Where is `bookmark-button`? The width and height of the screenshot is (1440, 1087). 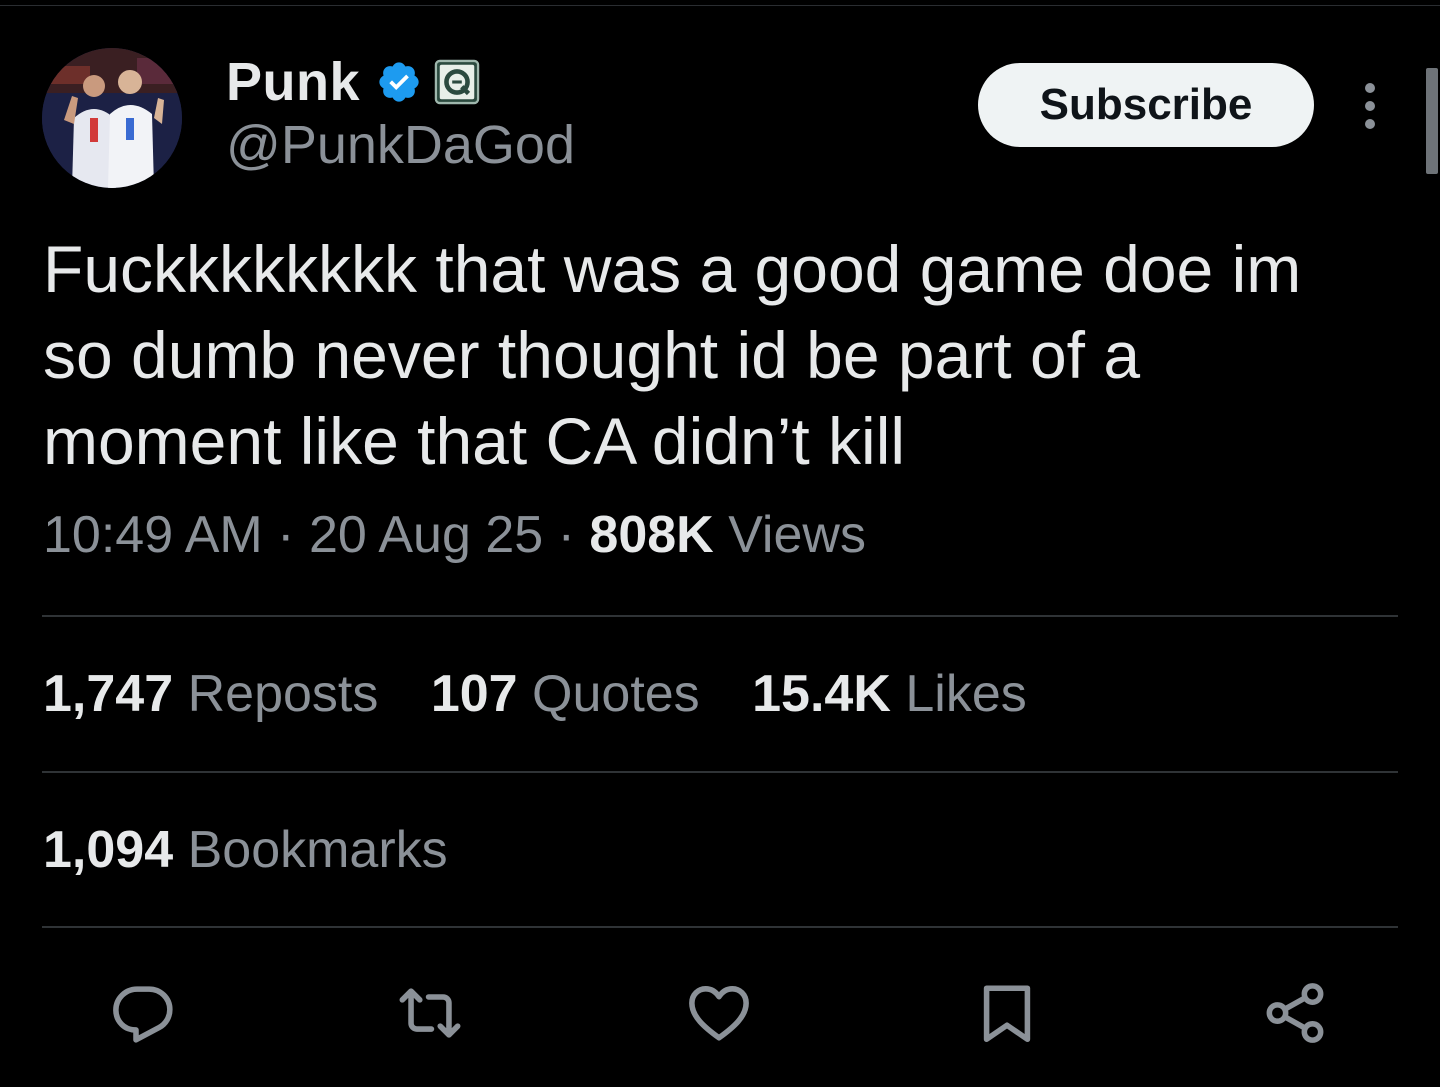 bookmark-button is located at coordinates (1007, 1013).